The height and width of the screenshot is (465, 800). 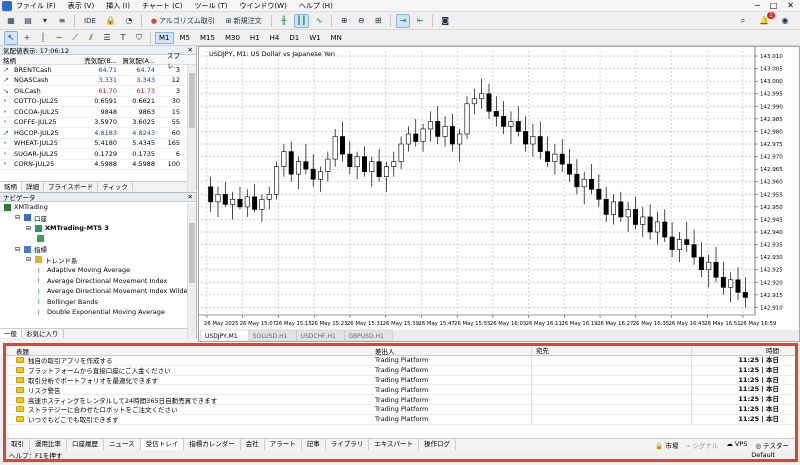 I want to click on toolbox-tab: 会社, so click(x=253, y=444).